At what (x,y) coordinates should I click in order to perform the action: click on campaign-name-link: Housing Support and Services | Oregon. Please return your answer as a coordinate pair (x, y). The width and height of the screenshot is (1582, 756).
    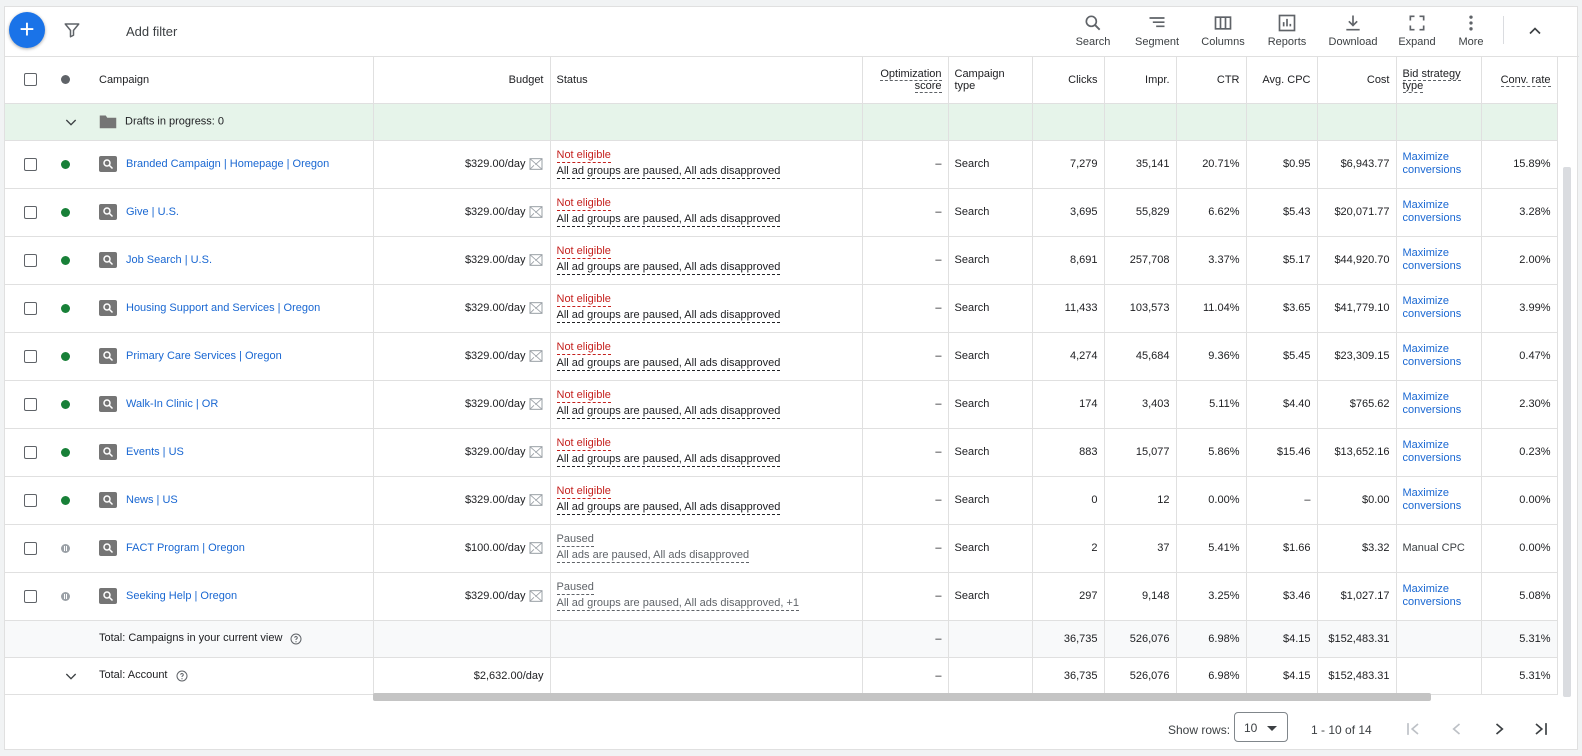
    Looking at the image, I should click on (223, 308).